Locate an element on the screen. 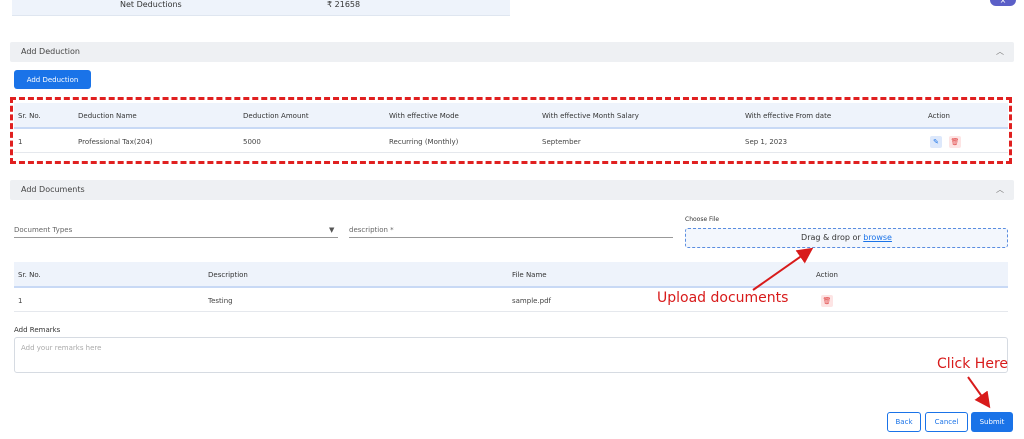  edit-icon: ✎ is located at coordinates (936, 142).